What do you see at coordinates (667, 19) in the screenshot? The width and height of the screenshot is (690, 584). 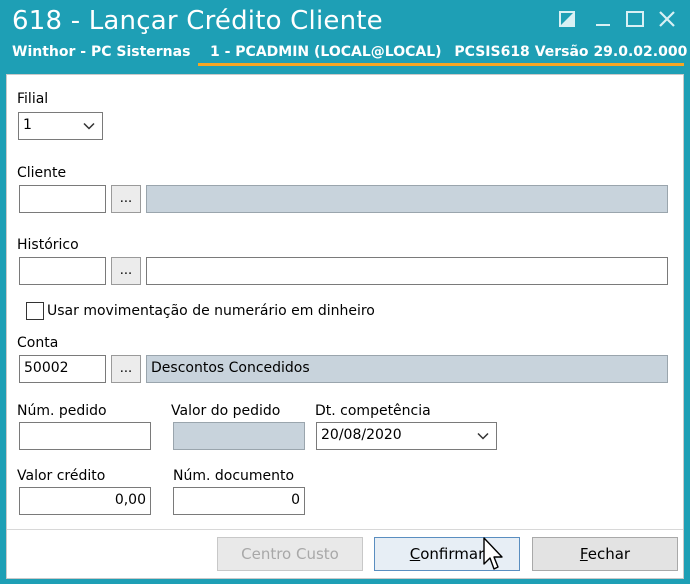 I see `close-icon` at bounding box center [667, 19].